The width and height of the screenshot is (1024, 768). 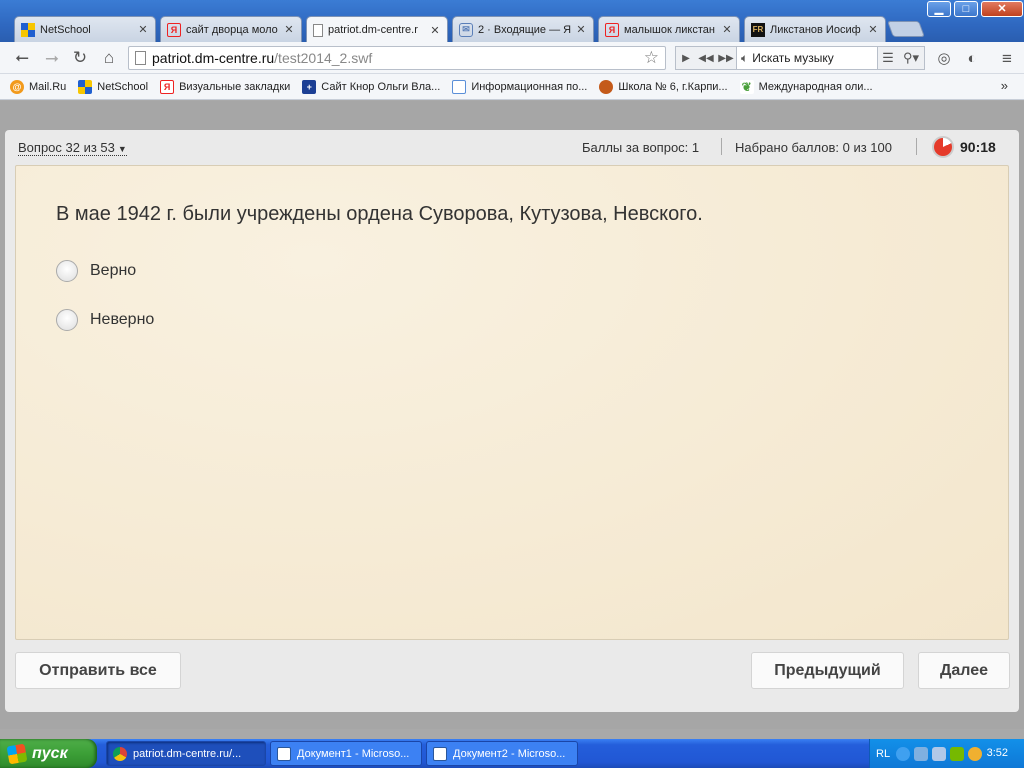 I want to click on nvidia-icon, so click(x=957, y=753).